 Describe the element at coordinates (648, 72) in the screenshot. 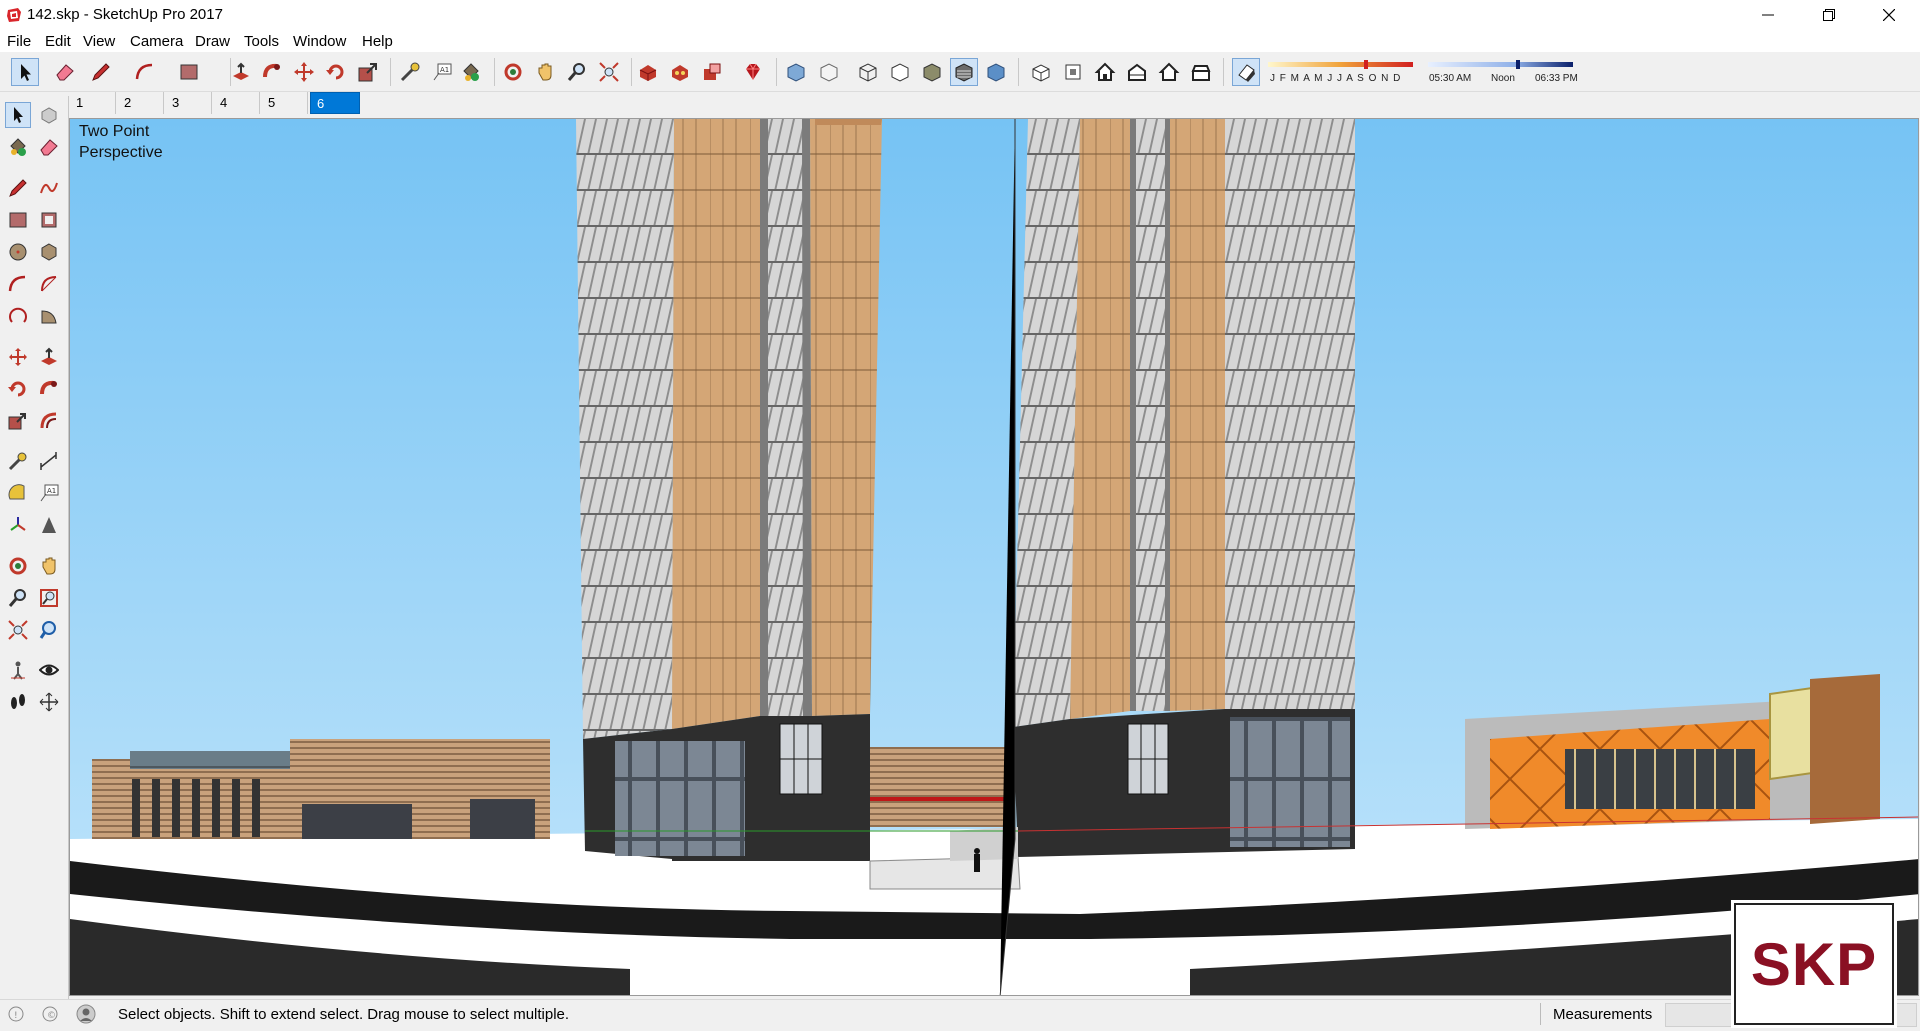

I see `3d-warehouse-button` at that location.